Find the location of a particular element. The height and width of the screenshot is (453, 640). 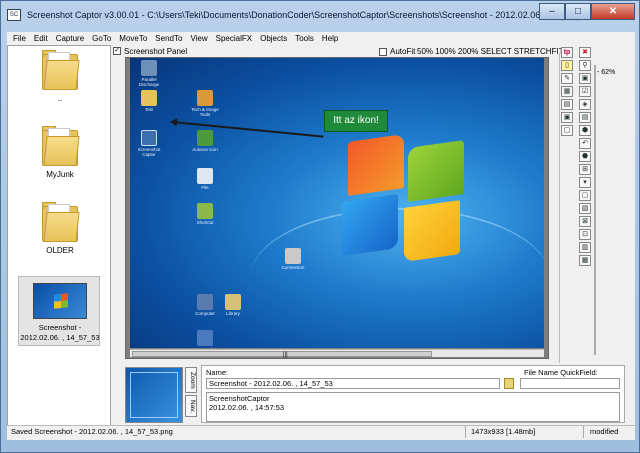

autofit-label: AutoFit is located at coordinates (403, 51).